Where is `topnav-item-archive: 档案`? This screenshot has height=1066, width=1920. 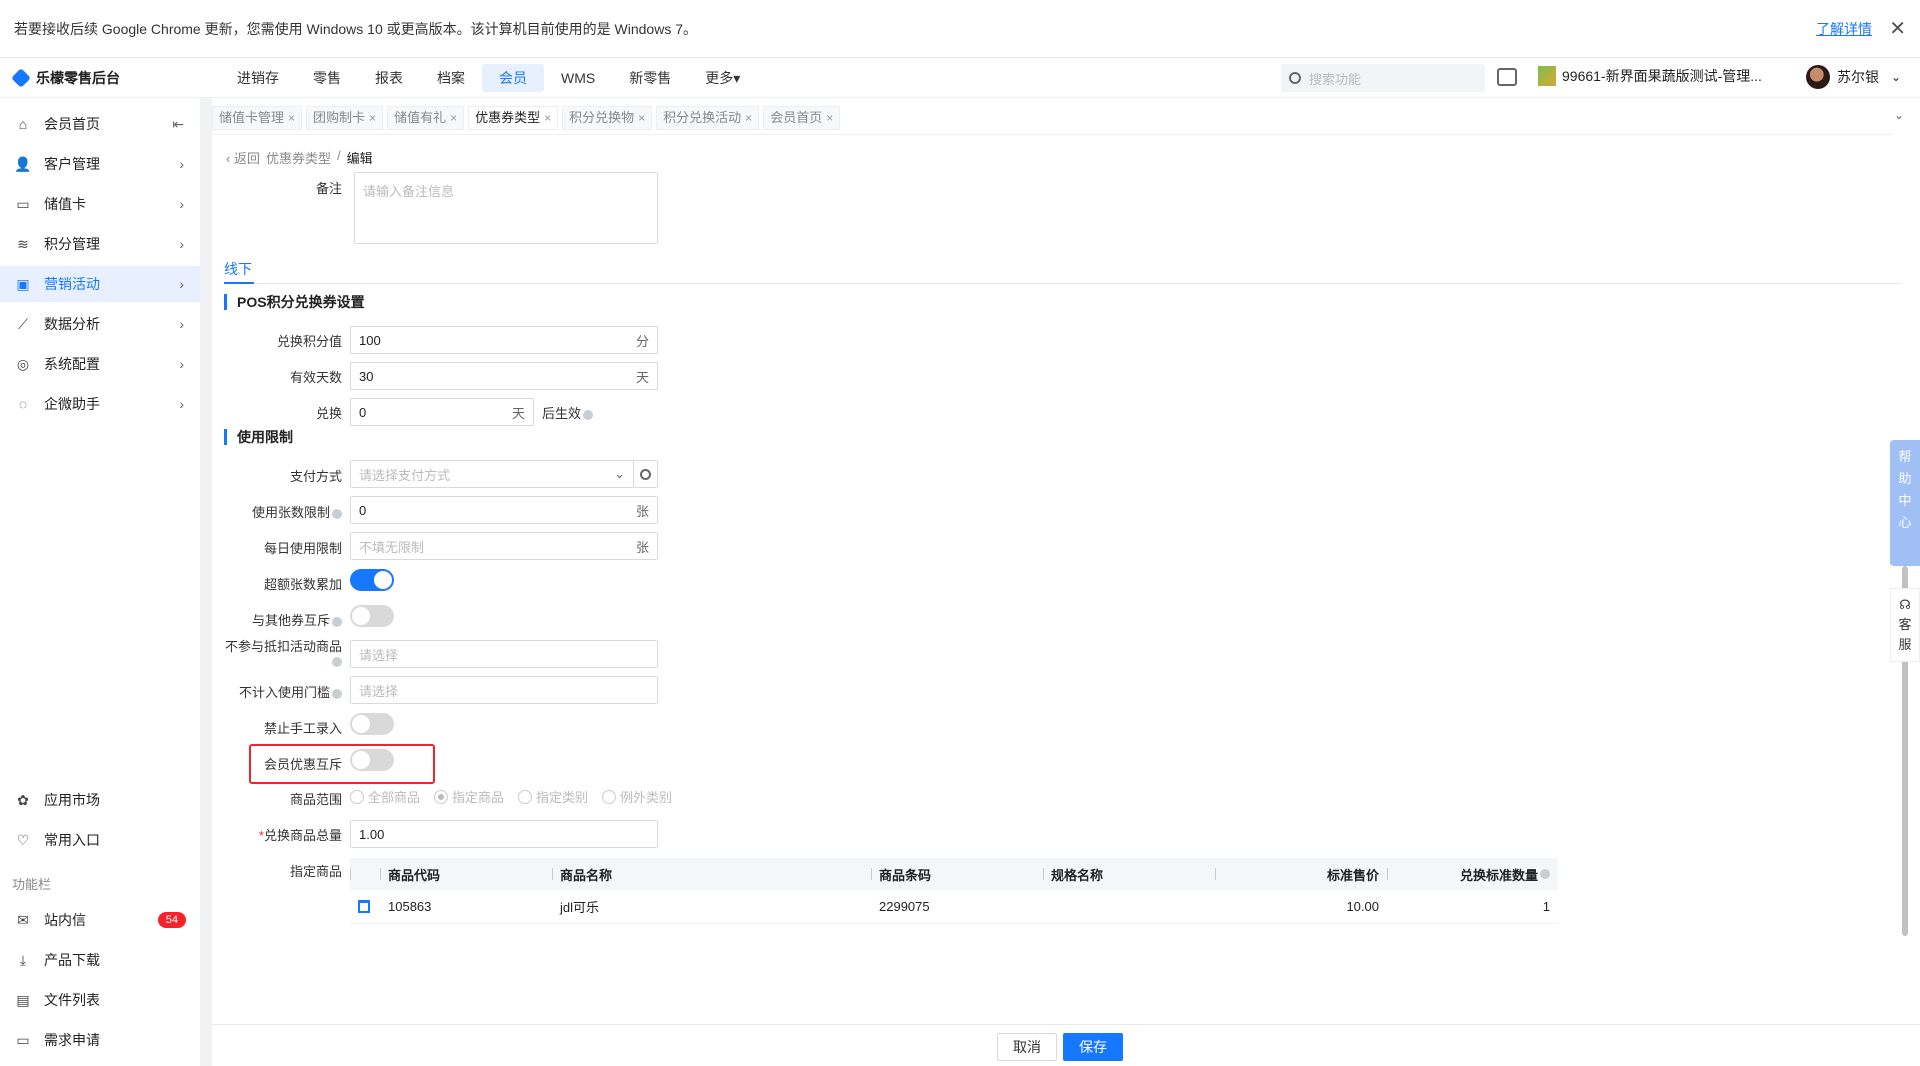 topnav-item-archive: 档案 is located at coordinates (451, 78).